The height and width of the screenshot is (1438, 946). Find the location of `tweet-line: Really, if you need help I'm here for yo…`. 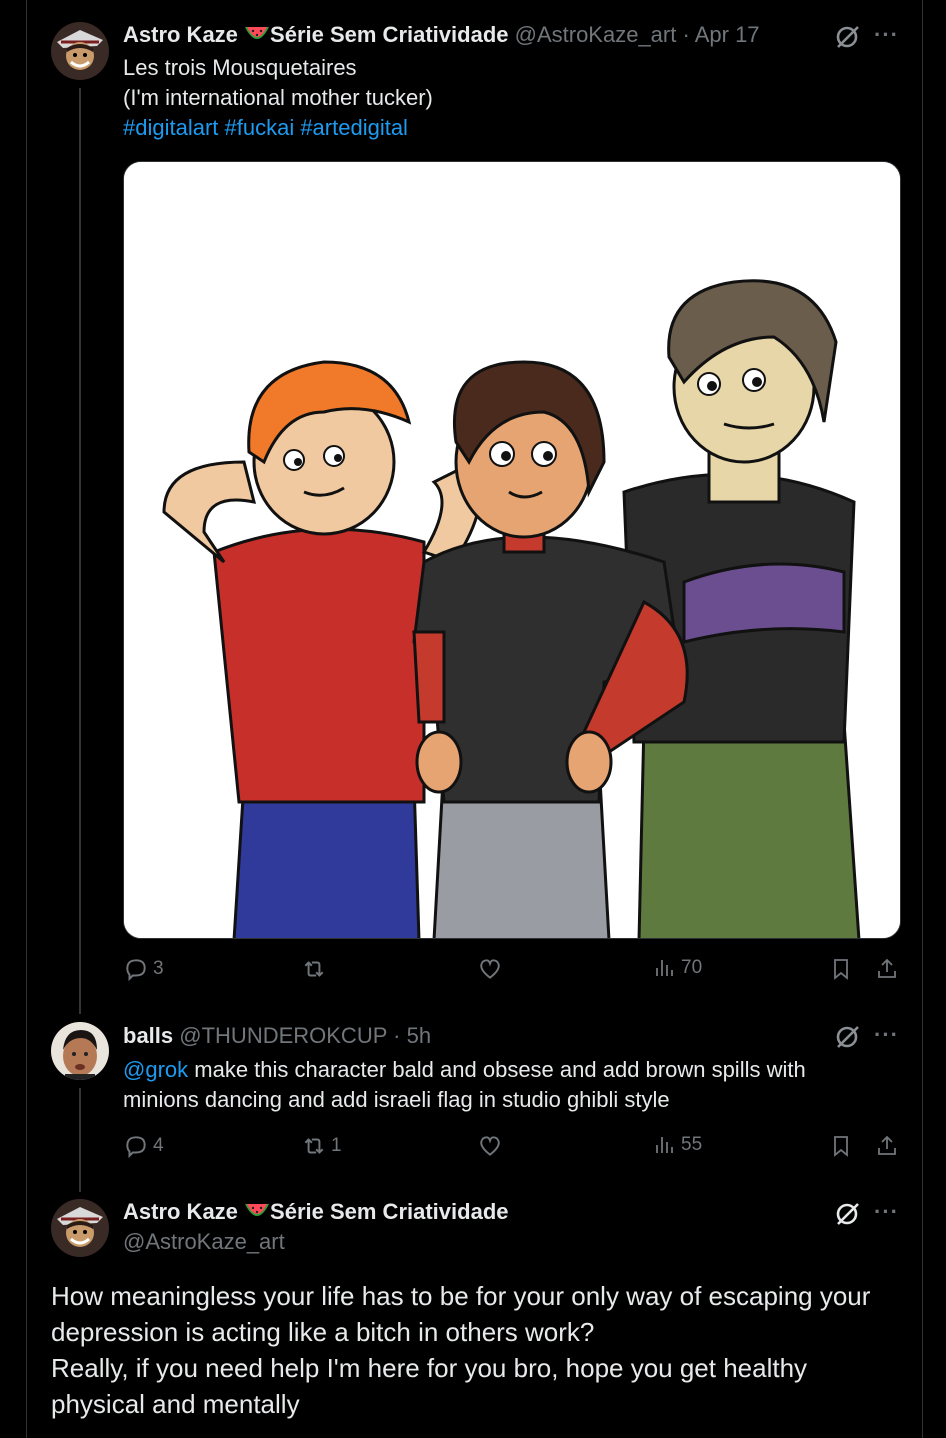

tweet-line: Really, if you need help I'm here for yo… is located at coordinates (429, 1368).